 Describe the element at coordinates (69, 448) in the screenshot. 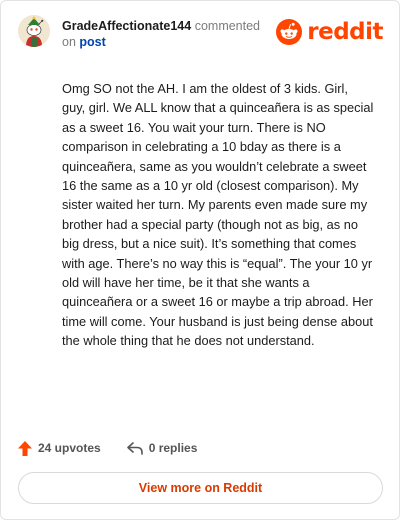

I see `upvote-count: 24 upvotes` at that location.